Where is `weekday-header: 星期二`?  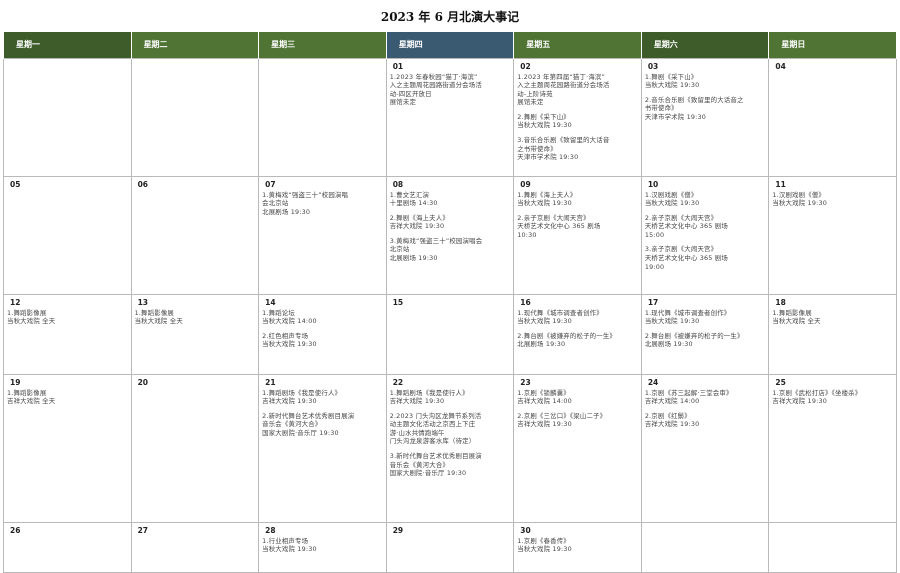
weekday-header: 星期二 is located at coordinates (195, 45).